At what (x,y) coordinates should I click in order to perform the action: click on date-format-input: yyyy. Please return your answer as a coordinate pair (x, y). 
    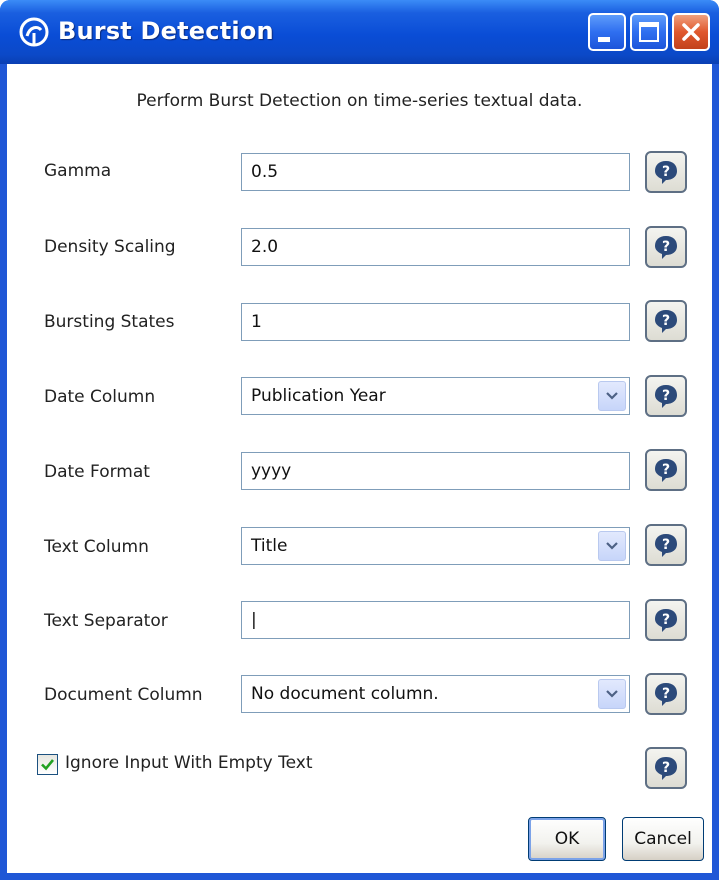
    Looking at the image, I should click on (435, 471).